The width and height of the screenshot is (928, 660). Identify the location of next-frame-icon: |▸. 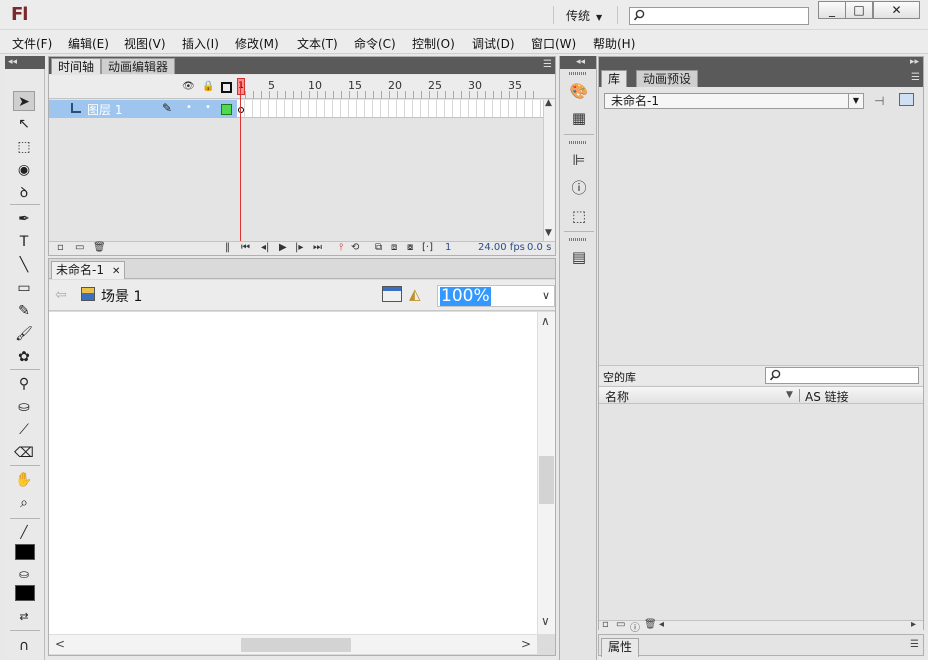
(299, 247).